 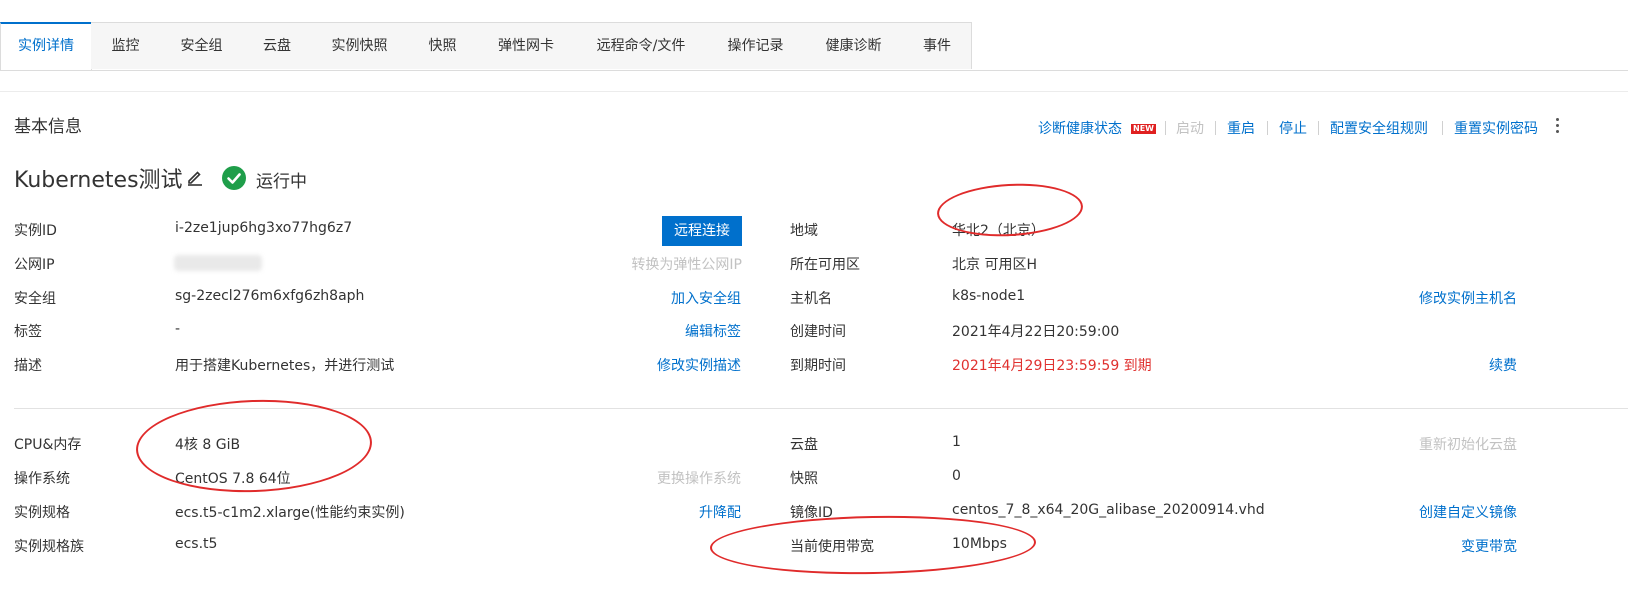 What do you see at coordinates (713, 331) in the screenshot?
I see `edit-tags-link: 编辑标签` at bounding box center [713, 331].